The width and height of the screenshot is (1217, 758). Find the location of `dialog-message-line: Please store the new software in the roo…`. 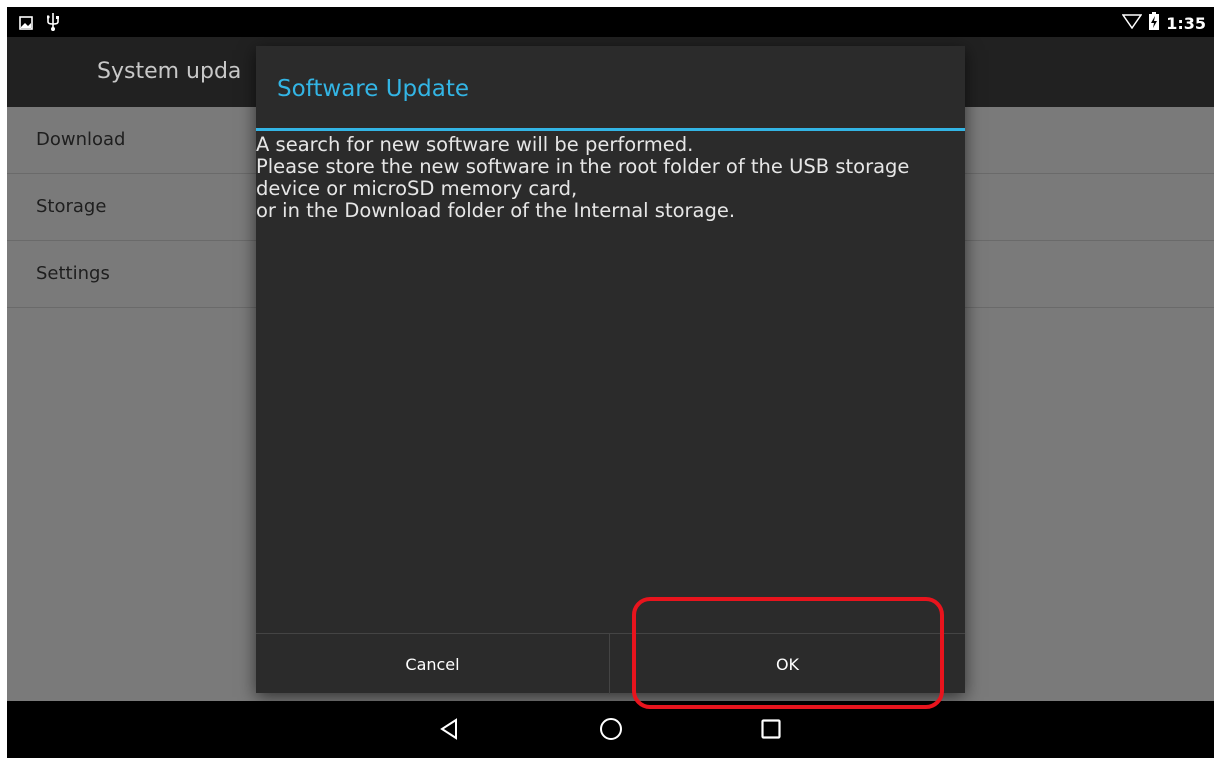

dialog-message-line: Please store the new software in the roo… is located at coordinates (583, 166).